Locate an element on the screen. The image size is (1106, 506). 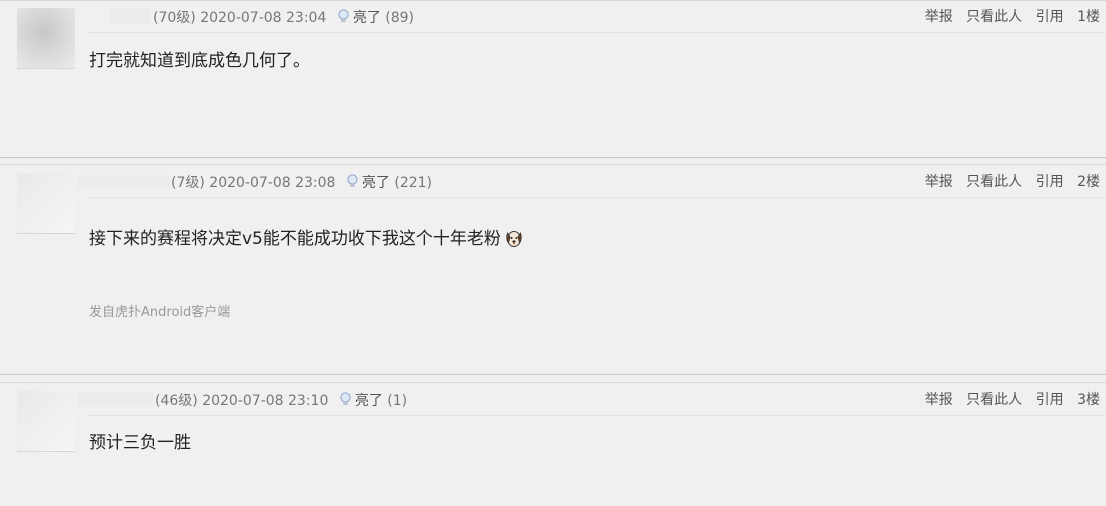
post-time: 2020-07-08 23:10 is located at coordinates (265, 401).